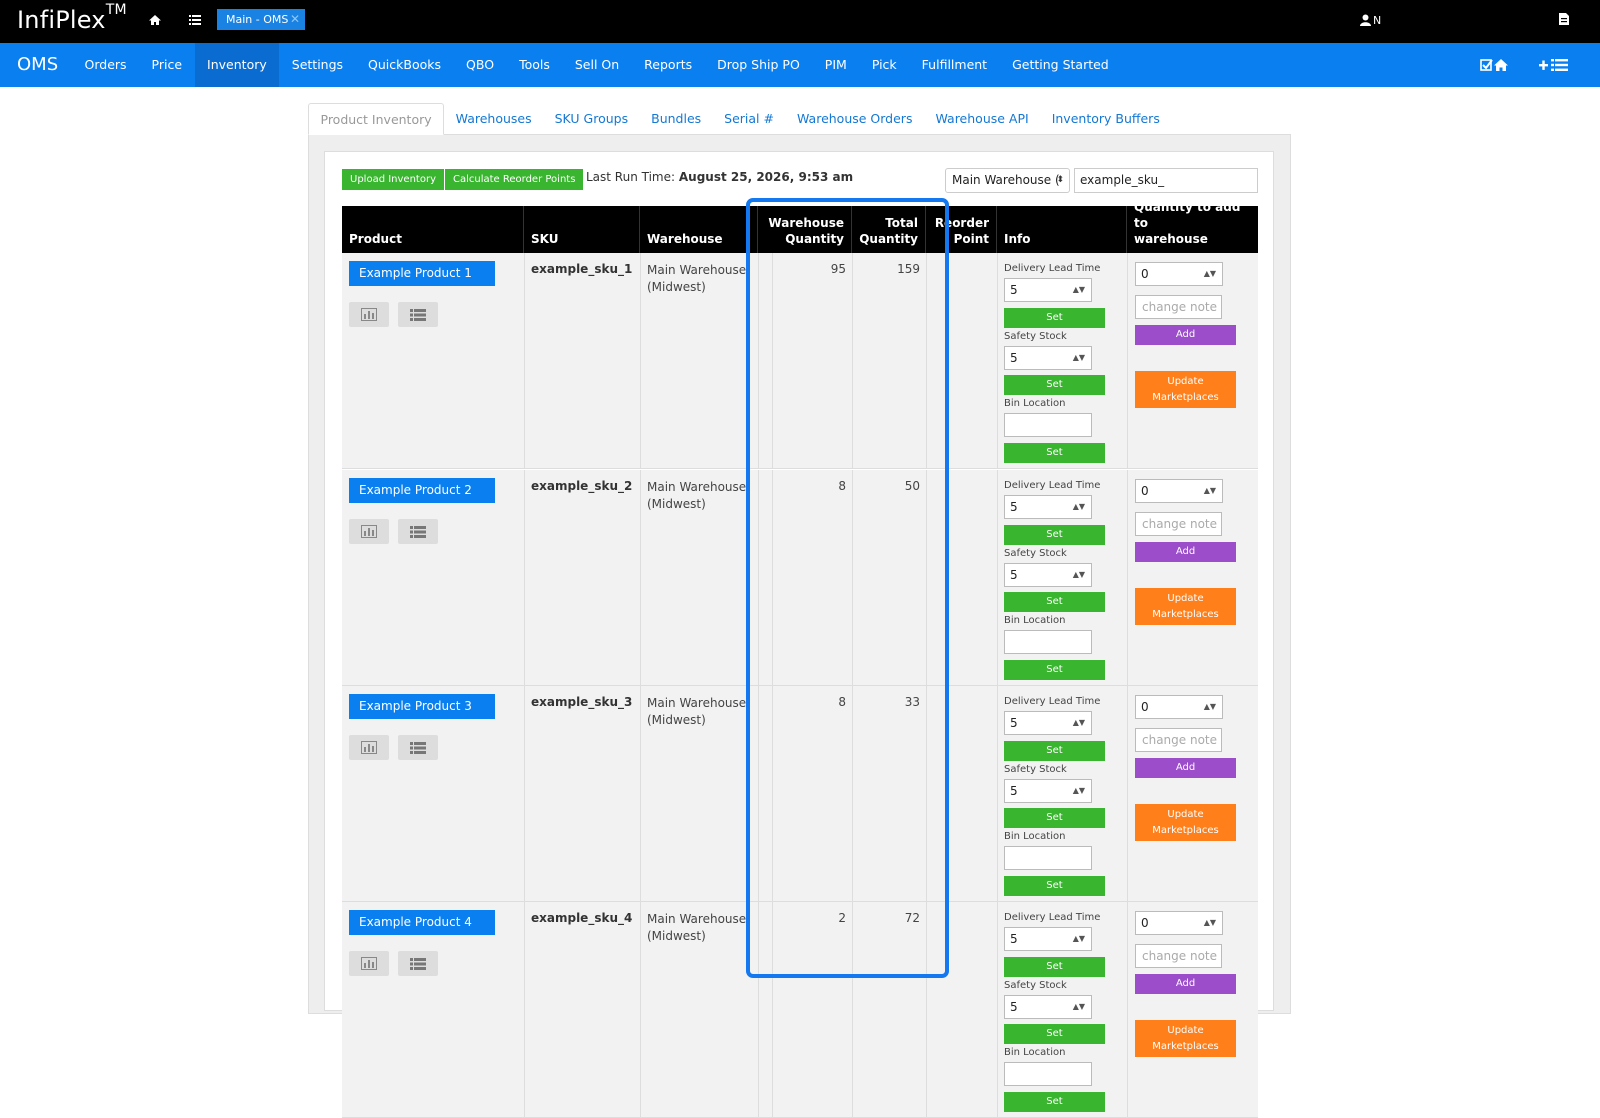 This screenshot has width=1600, height=1118. What do you see at coordinates (535, 65) in the screenshot?
I see `nav-item-tools: Tools` at bounding box center [535, 65].